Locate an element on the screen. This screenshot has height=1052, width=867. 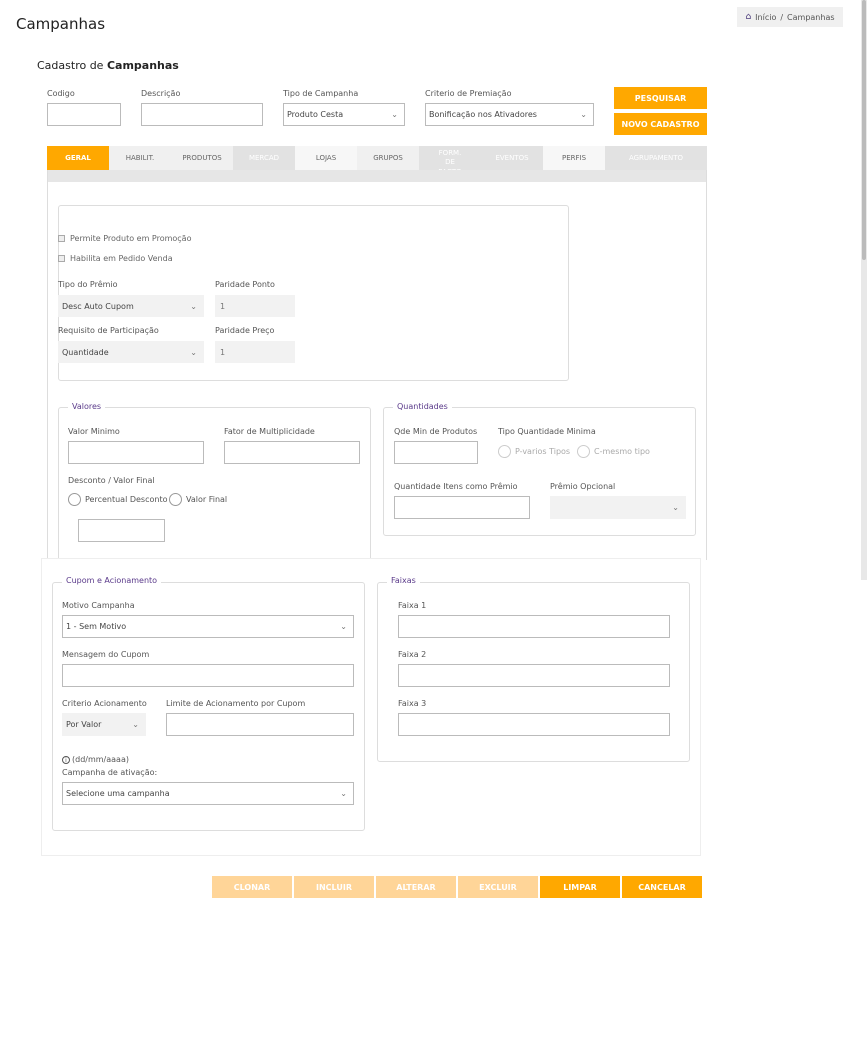
novo-cadastro-button: NOVO CADASTRO is located at coordinates (660, 124).